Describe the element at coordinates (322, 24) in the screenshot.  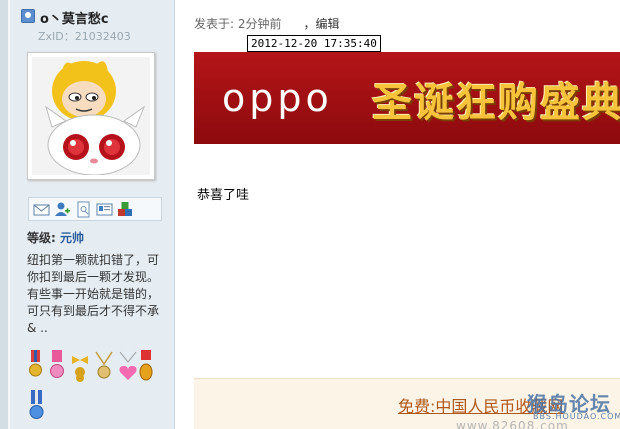
I see `edit-link: ，编辑` at that location.